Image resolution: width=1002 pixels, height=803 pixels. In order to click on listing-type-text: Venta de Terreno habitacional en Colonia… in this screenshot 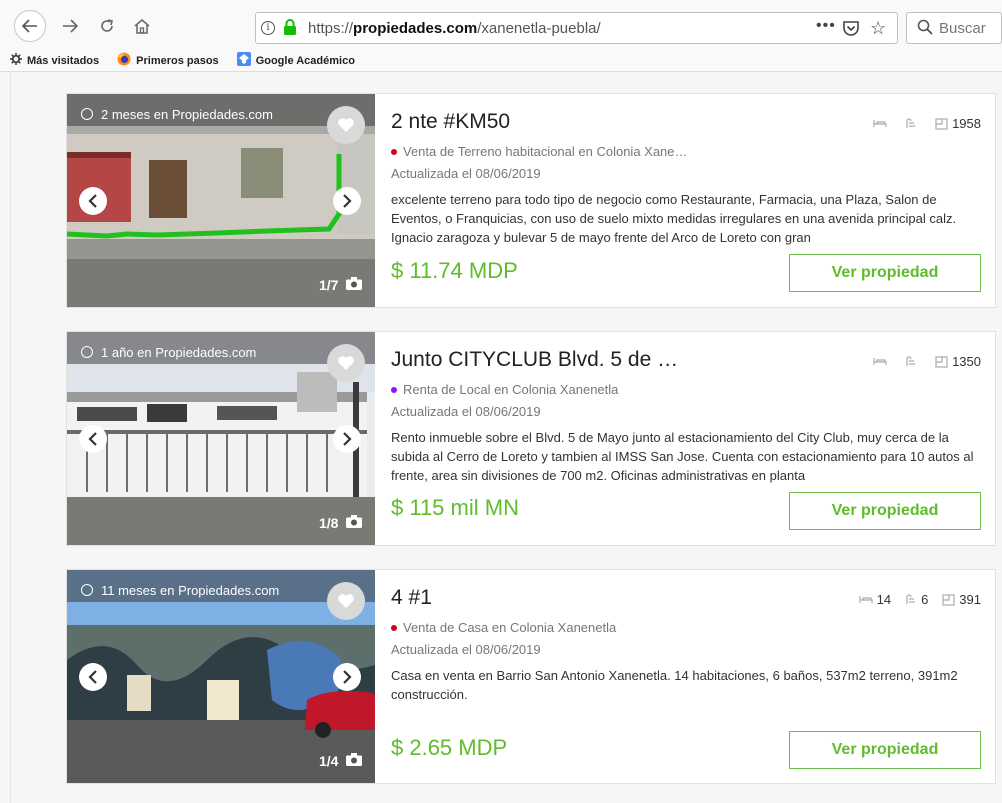, I will do `click(545, 151)`.